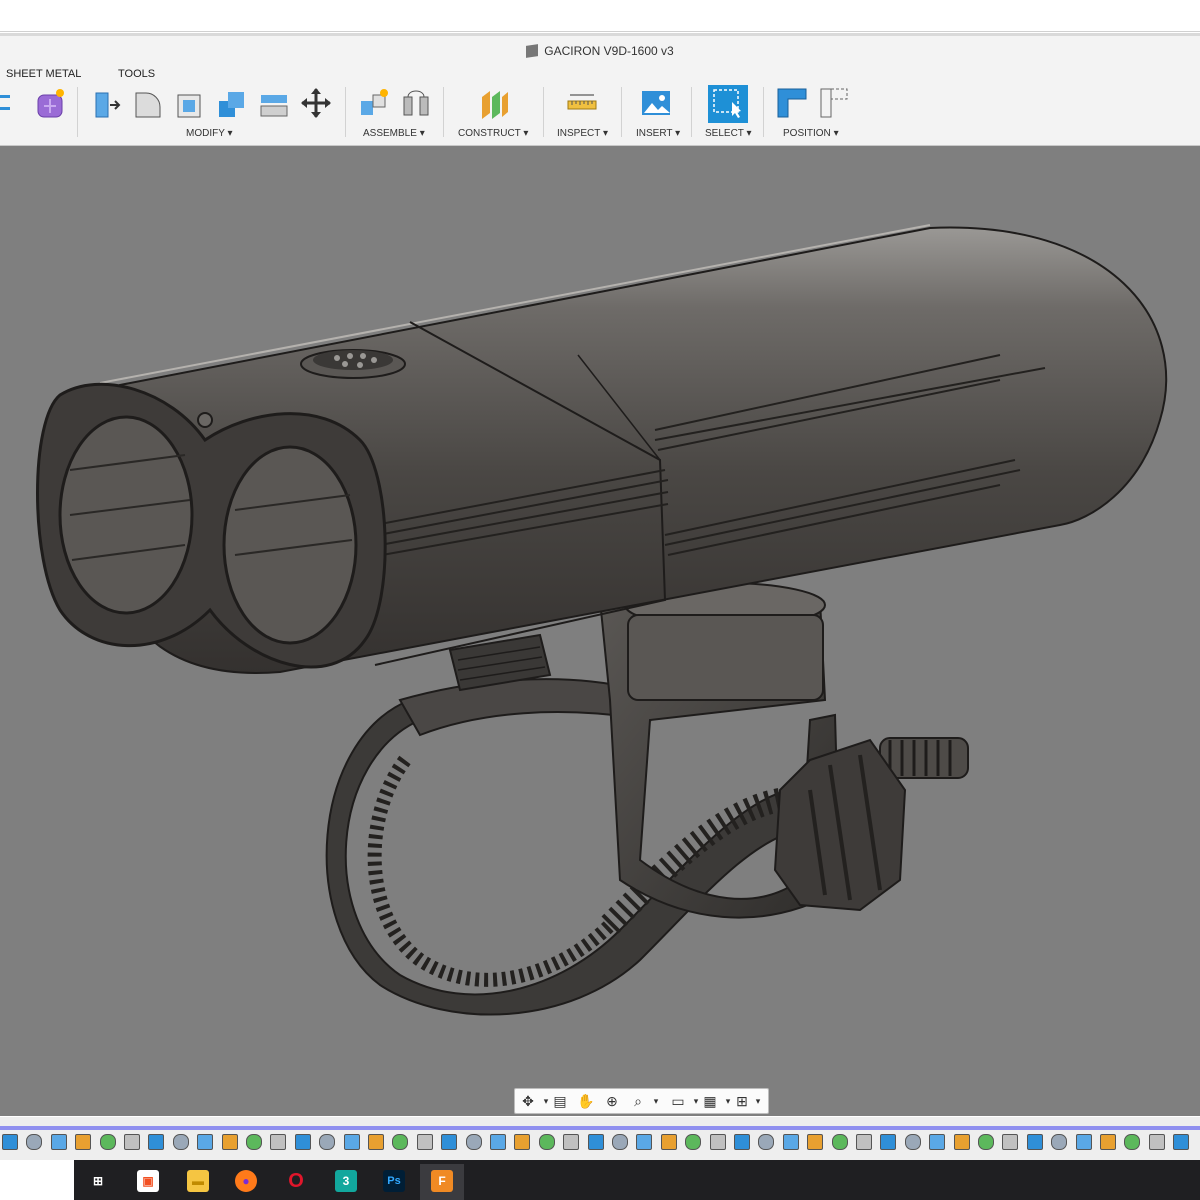  Describe the element at coordinates (416, 103) in the screenshot. I see `joint-icon` at that location.